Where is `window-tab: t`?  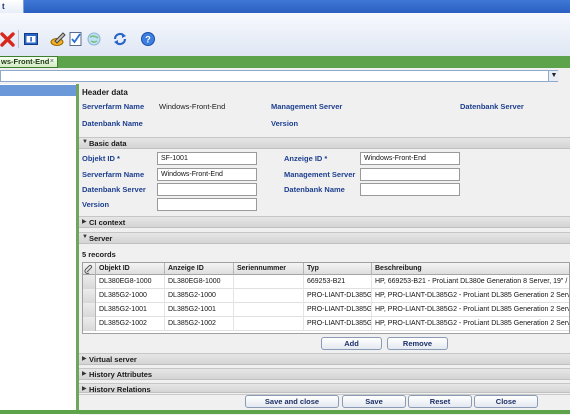
window-tab: t is located at coordinates (12, 6).